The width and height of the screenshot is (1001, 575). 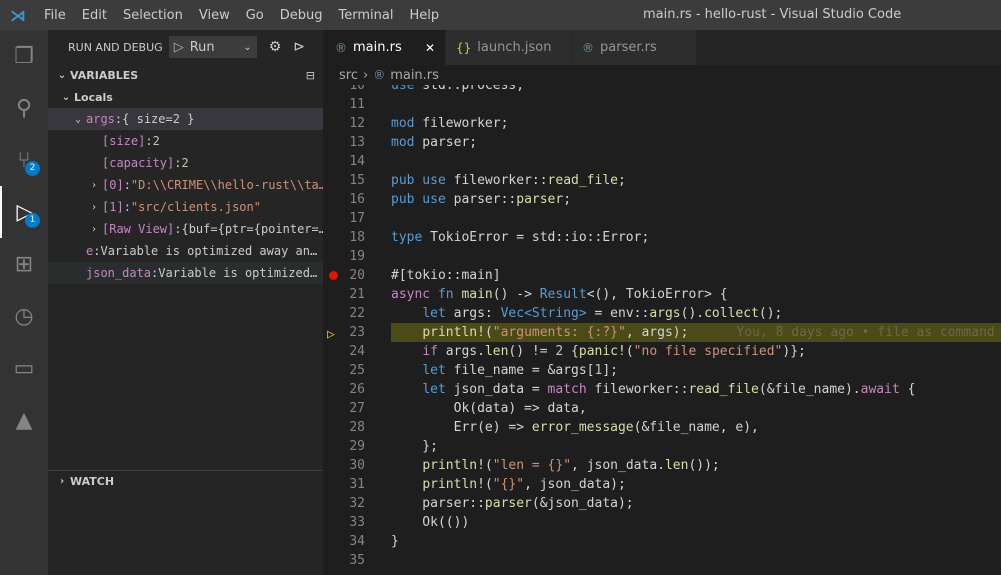 What do you see at coordinates (185, 207) in the screenshot?
I see `variable-row: › [1]: "src/clients.json"` at bounding box center [185, 207].